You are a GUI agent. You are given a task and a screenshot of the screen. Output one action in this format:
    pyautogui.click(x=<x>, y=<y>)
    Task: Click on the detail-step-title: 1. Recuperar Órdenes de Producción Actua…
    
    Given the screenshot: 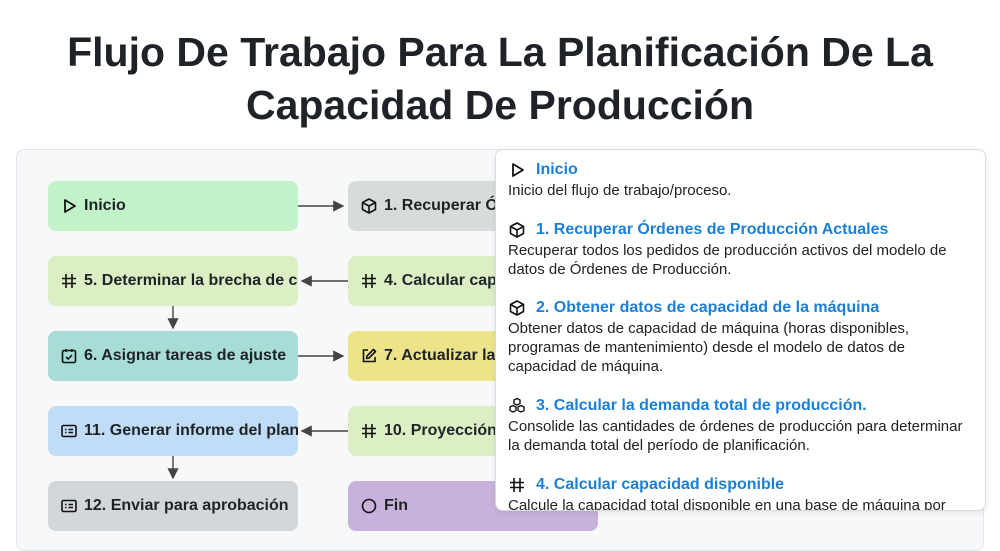 What is the action you would take?
    pyautogui.click(x=712, y=230)
    